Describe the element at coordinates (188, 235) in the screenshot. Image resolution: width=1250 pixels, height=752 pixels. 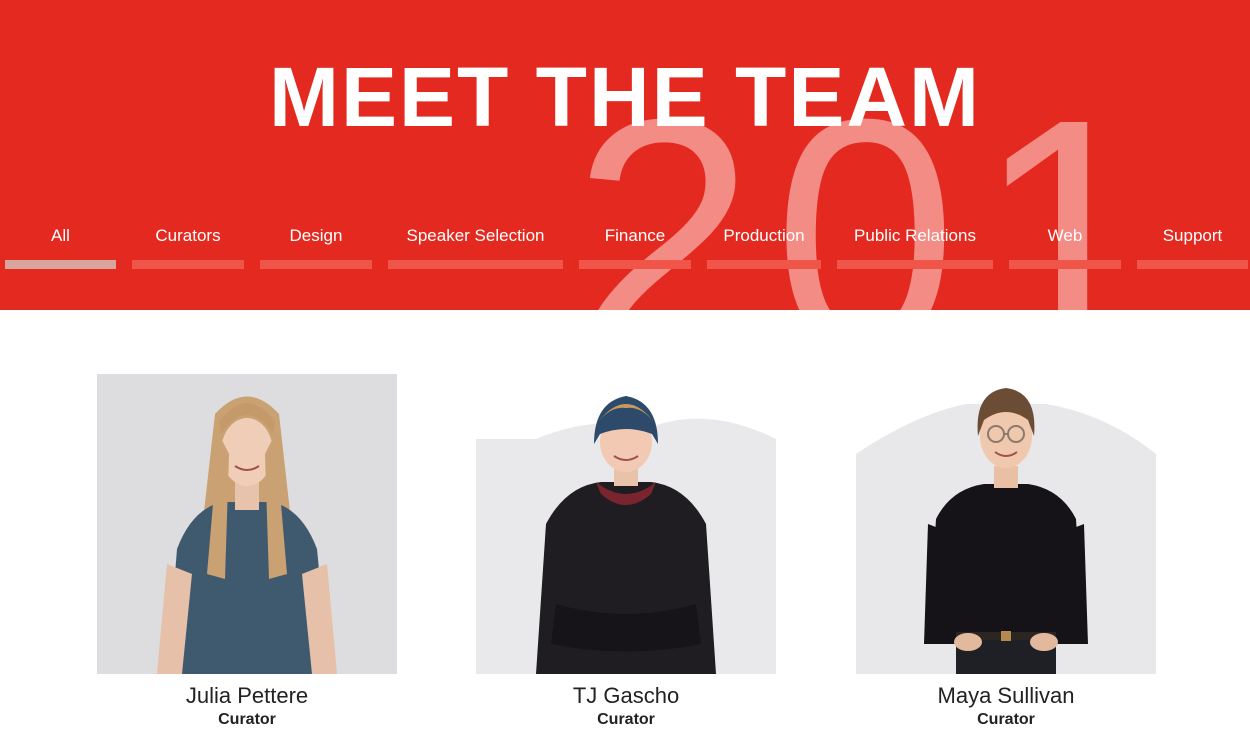
I see `tab-label: Curators` at that location.